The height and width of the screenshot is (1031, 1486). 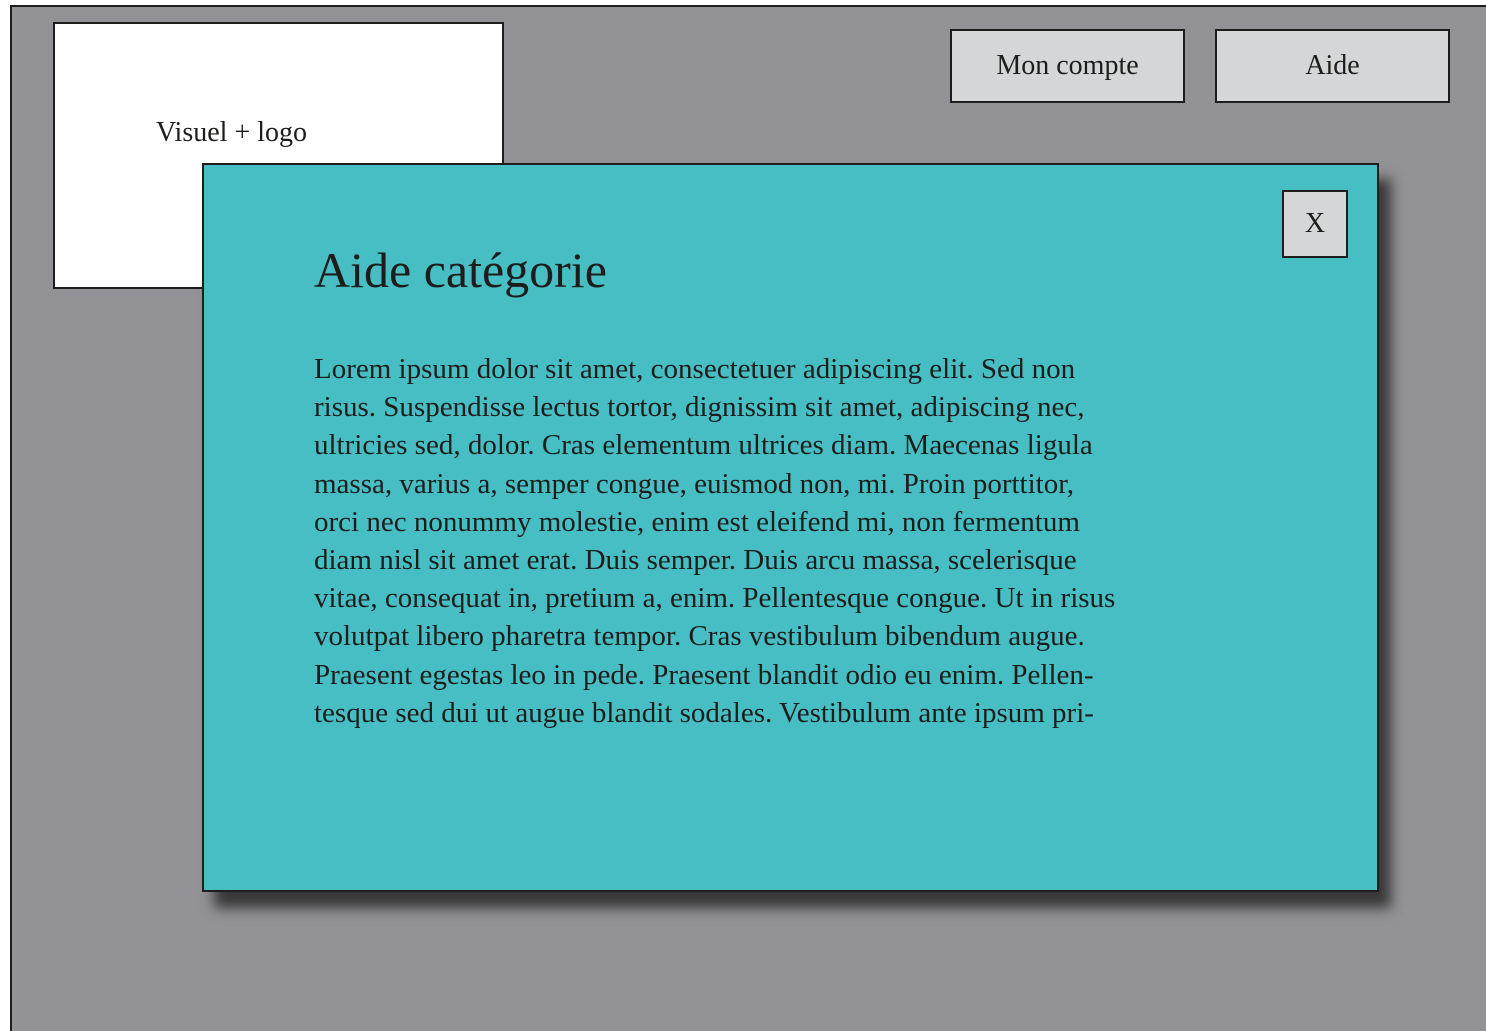 What do you see at coordinates (1315, 224) in the screenshot?
I see `close-modal-button: X` at bounding box center [1315, 224].